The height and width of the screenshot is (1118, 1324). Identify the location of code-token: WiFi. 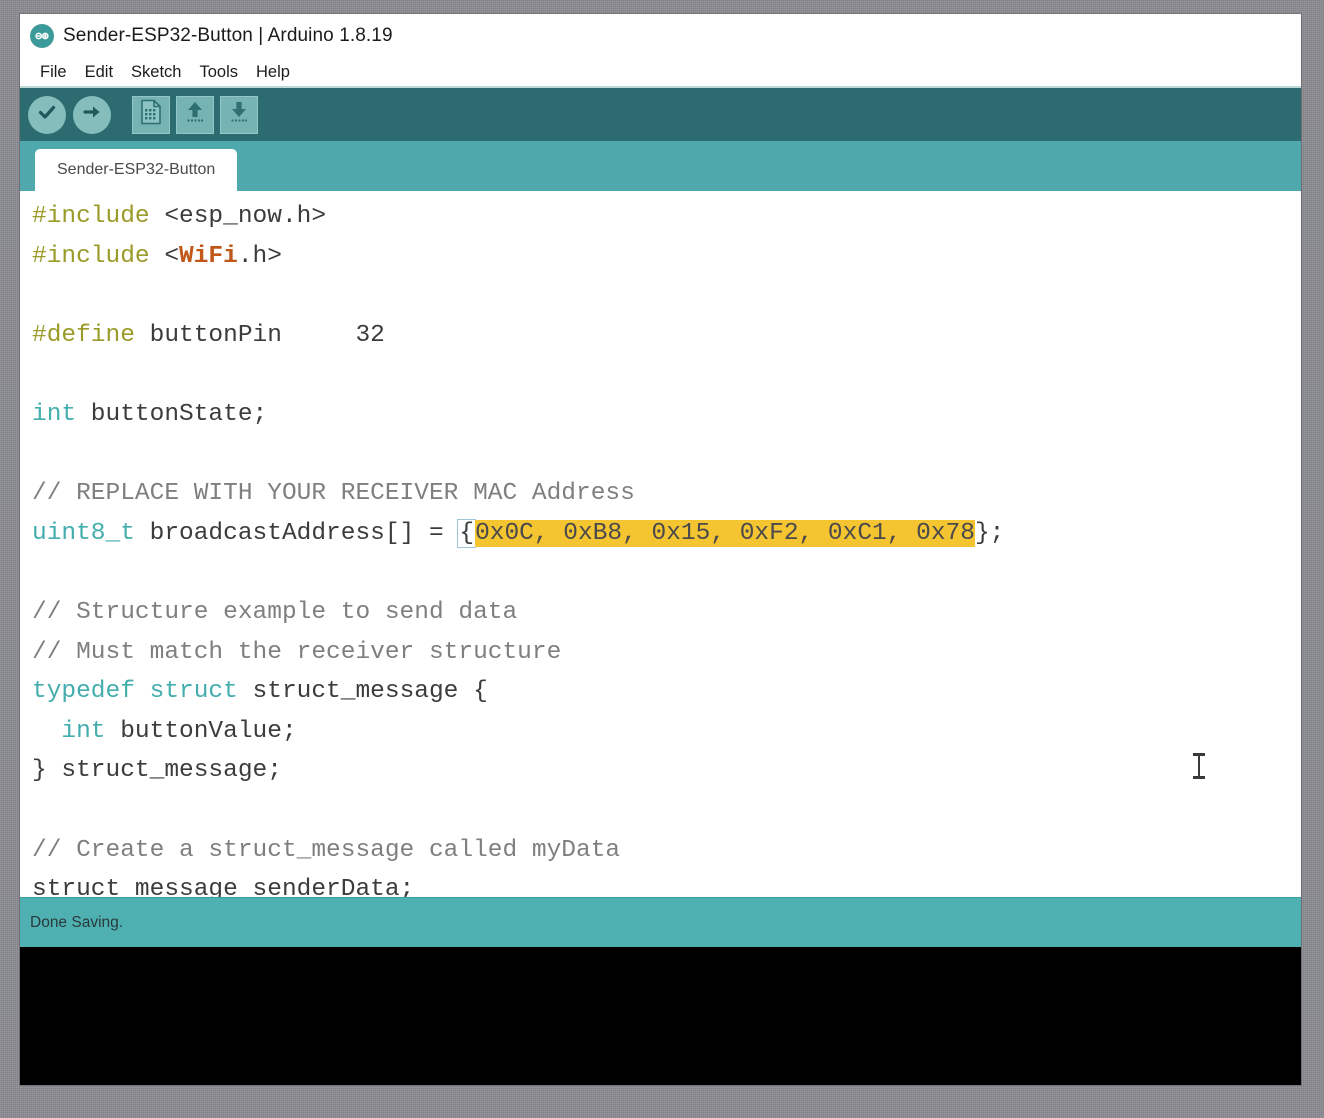
(208, 256).